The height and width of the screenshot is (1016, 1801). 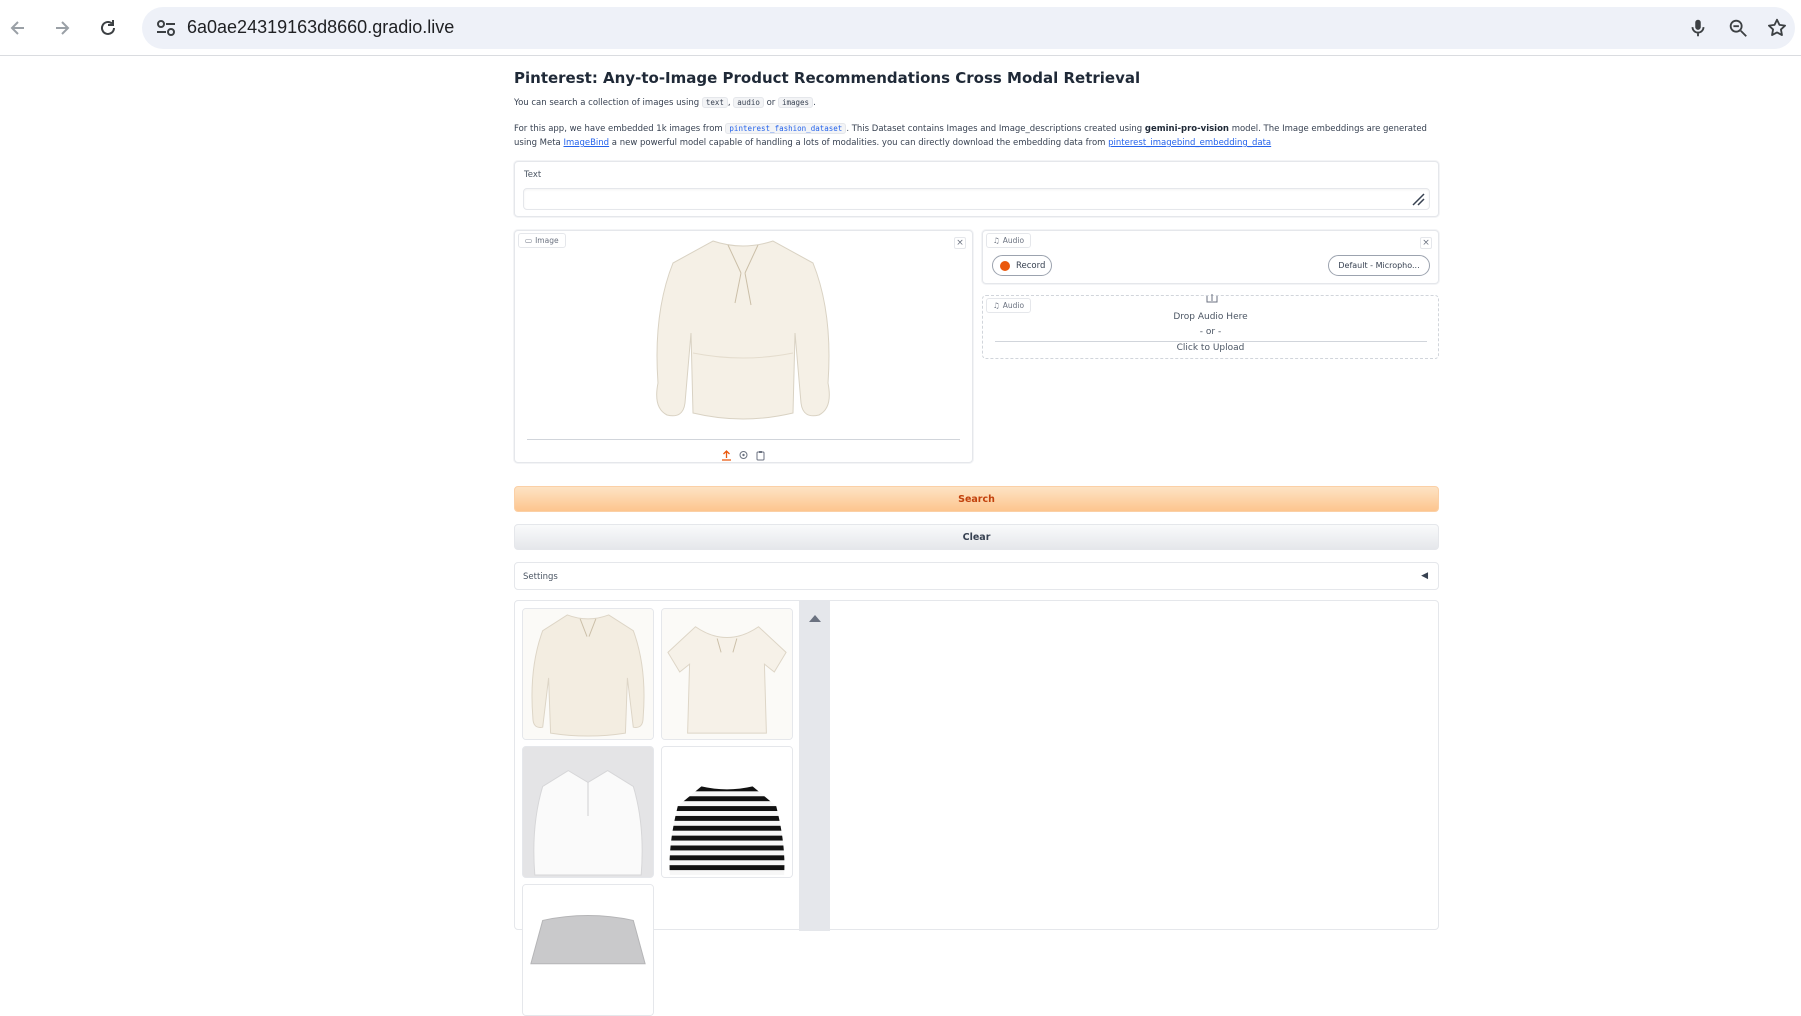 What do you see at coordinates (529, 240) in the screenshot?
I see `image-icon: ▭` at bounding box center [529, 240].